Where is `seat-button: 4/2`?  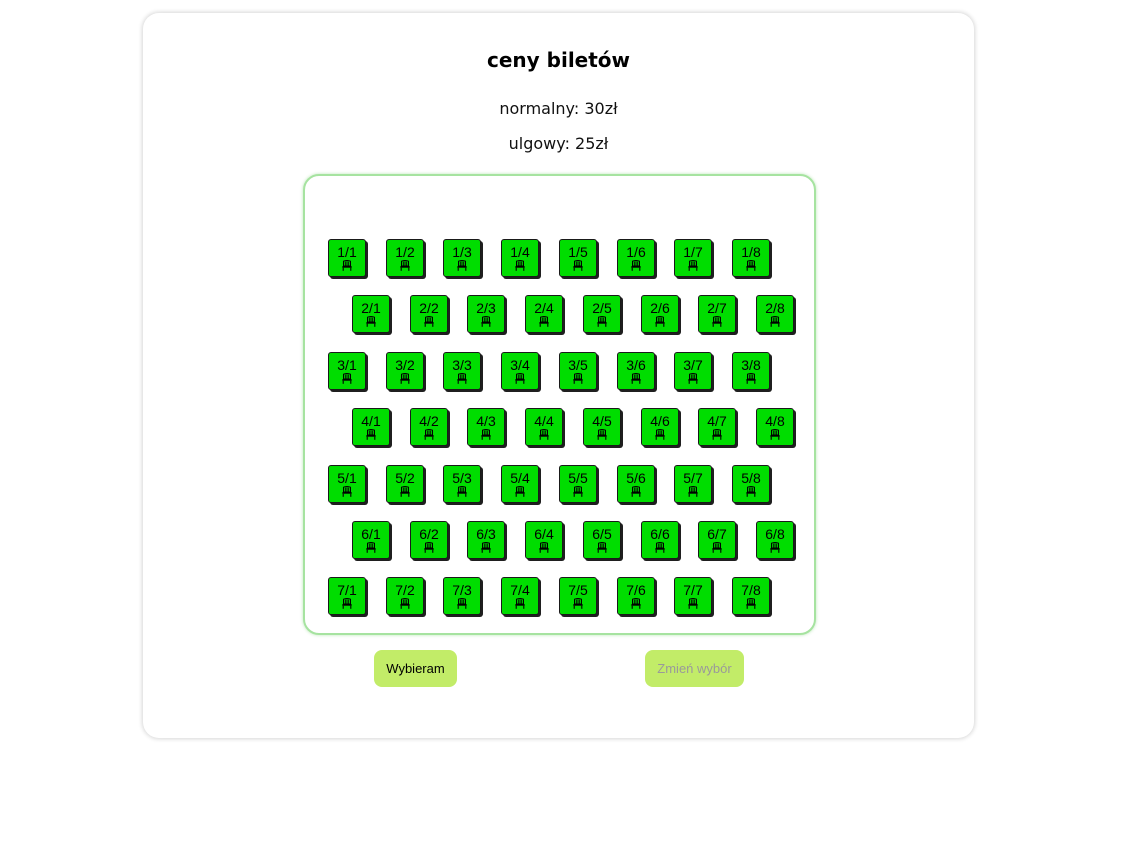
seat-button: 4/2 is located at coordinates (429, 427).